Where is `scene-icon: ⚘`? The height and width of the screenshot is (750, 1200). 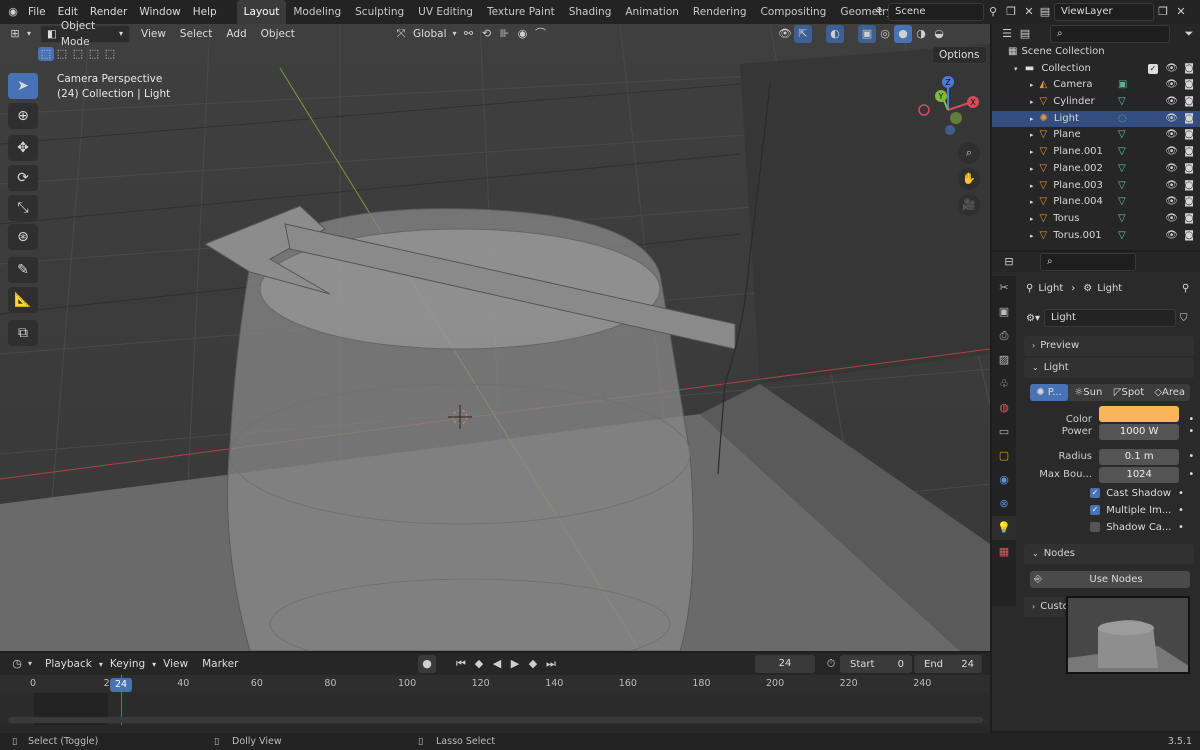
scene-icon: ⚘ is located at coordinates (879, 12).